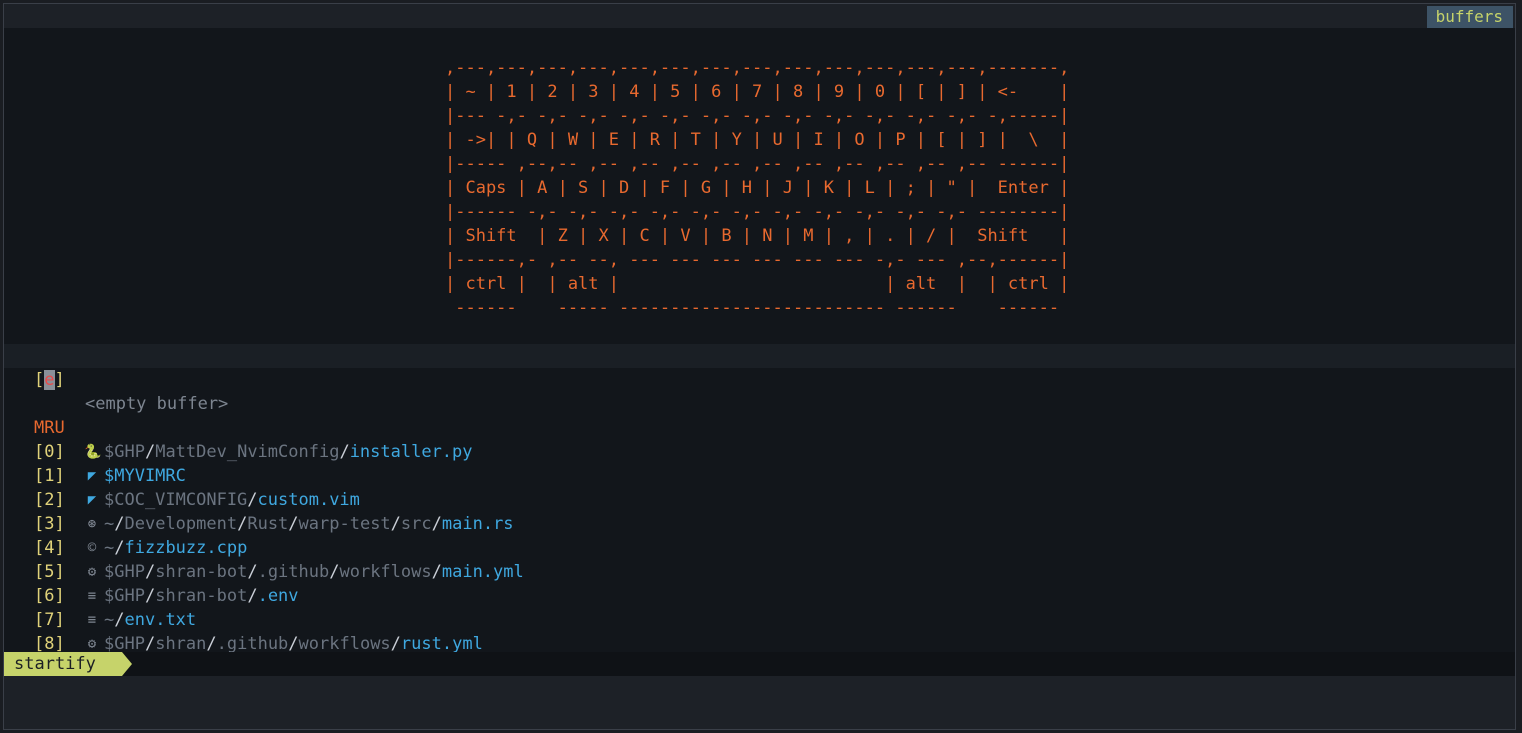 This screenshot has height=733, width=1522. What do you see at coordinates (49, 500) in the screenshot?
I see `mru-item-index: [2]` at bounding box center [49, 500].